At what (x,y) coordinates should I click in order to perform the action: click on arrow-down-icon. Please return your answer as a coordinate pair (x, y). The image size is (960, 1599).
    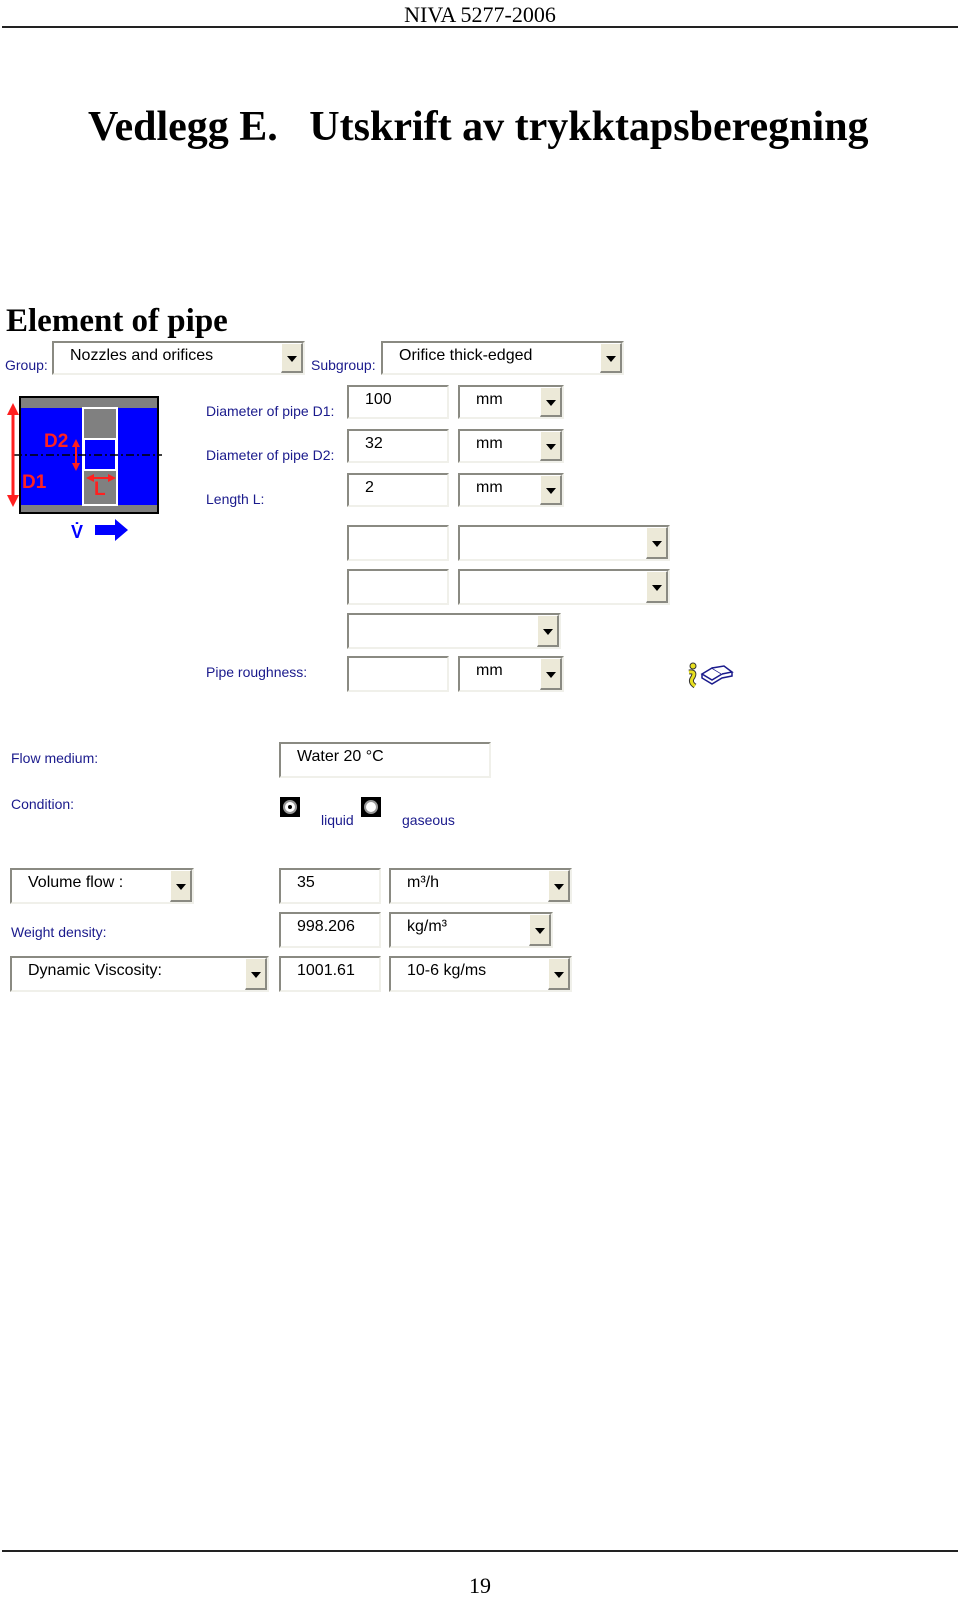
    Looking at the image, I should click on (13, 501).